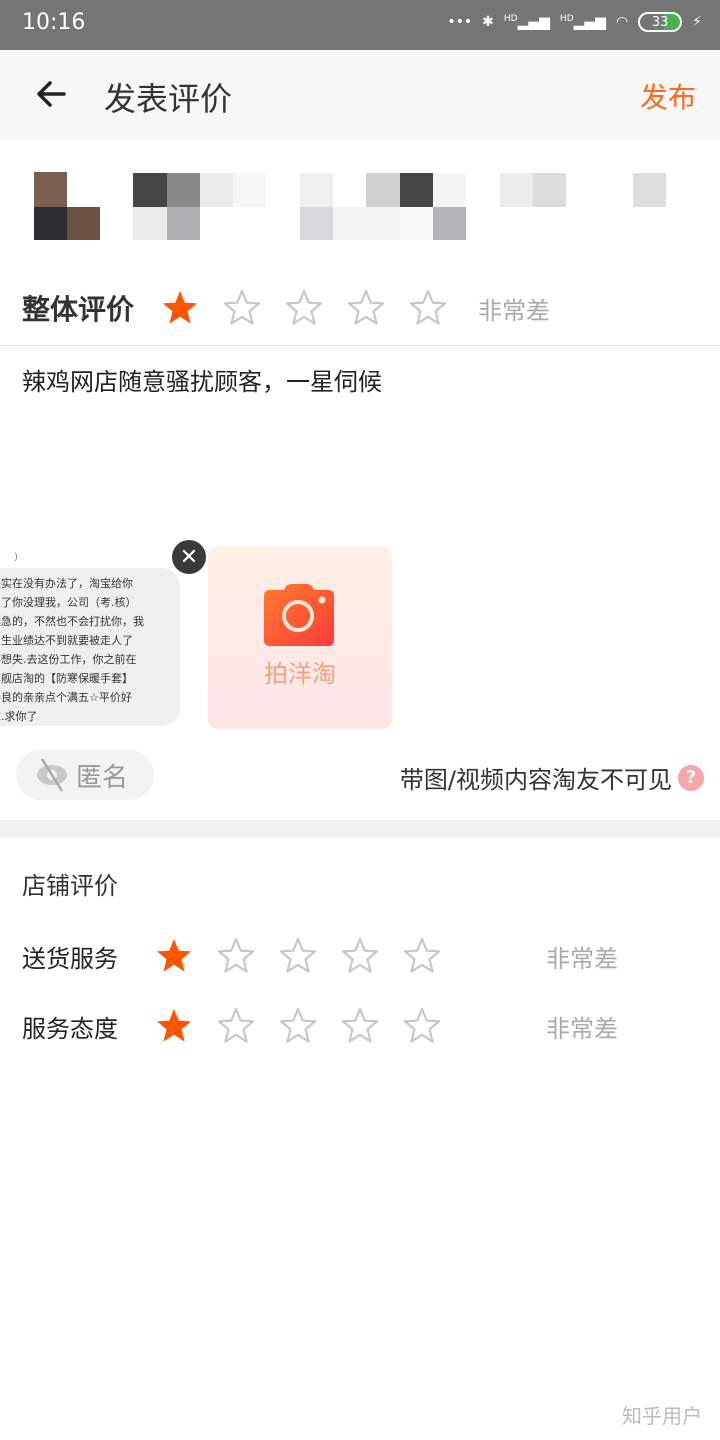 The width and height of the screenshot is (720, 1440). Describe the element at coordinates (488, 22) in the screenshot. I see `bluetooth-icon: ✱` at that location.